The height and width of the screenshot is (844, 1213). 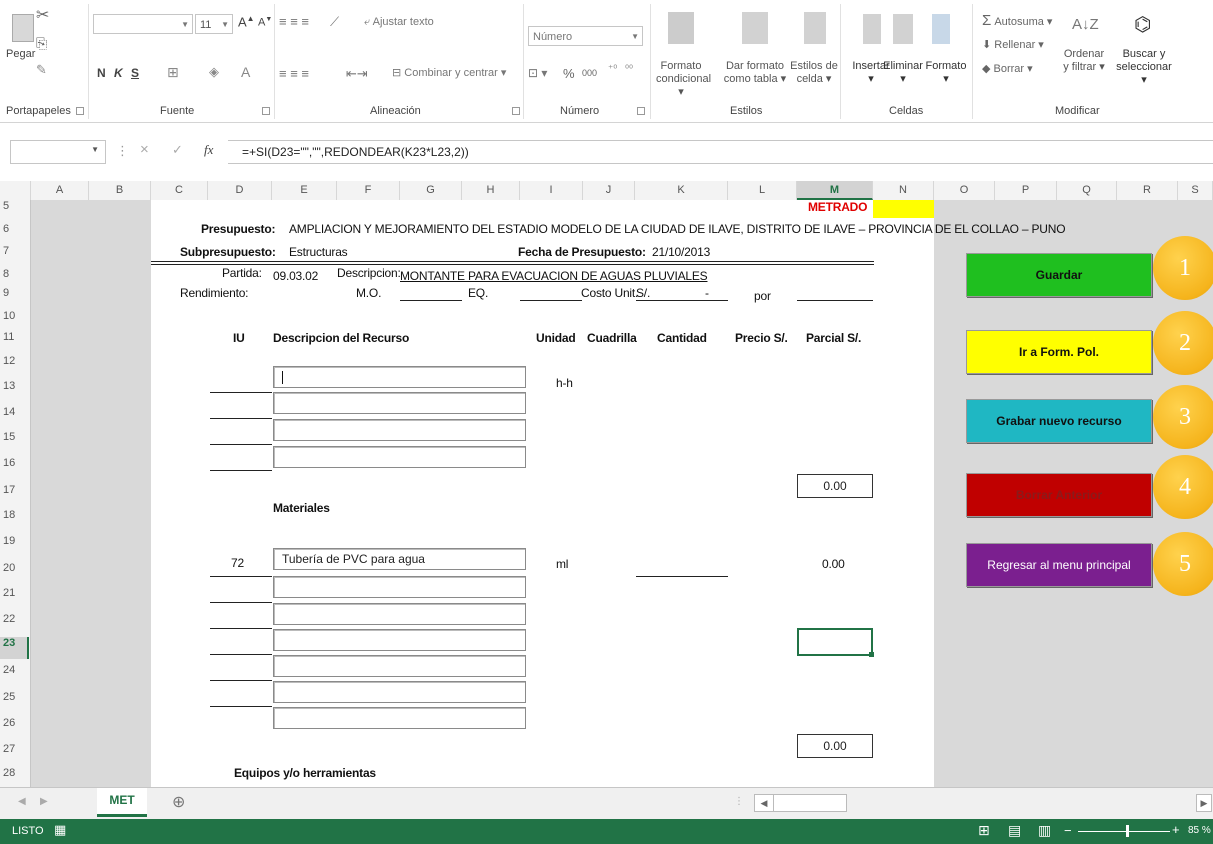 What do you see at coordinates (609, 190) in the screenshot?
I see `column-header: J` at bounding box center [609, 190].